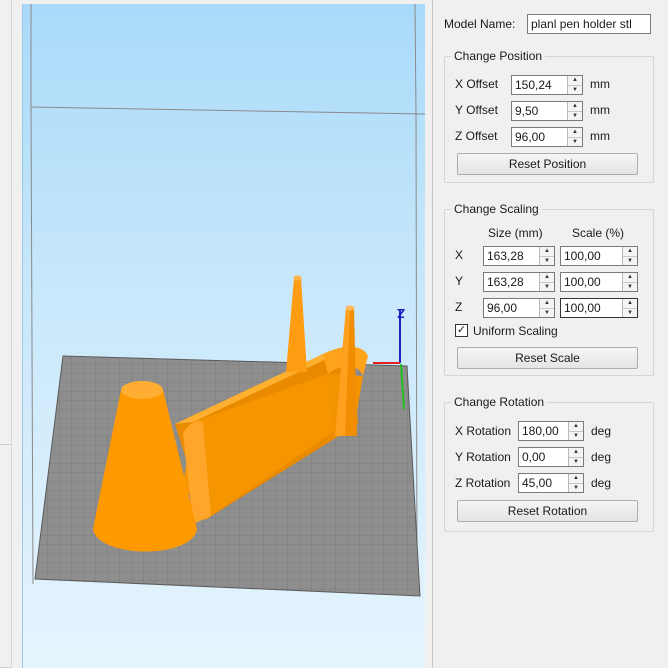  What do you see at coordinates (480, 24) in the screenshot?
I see `model-name-label: Model Name:` at bounding box center [480, 24].